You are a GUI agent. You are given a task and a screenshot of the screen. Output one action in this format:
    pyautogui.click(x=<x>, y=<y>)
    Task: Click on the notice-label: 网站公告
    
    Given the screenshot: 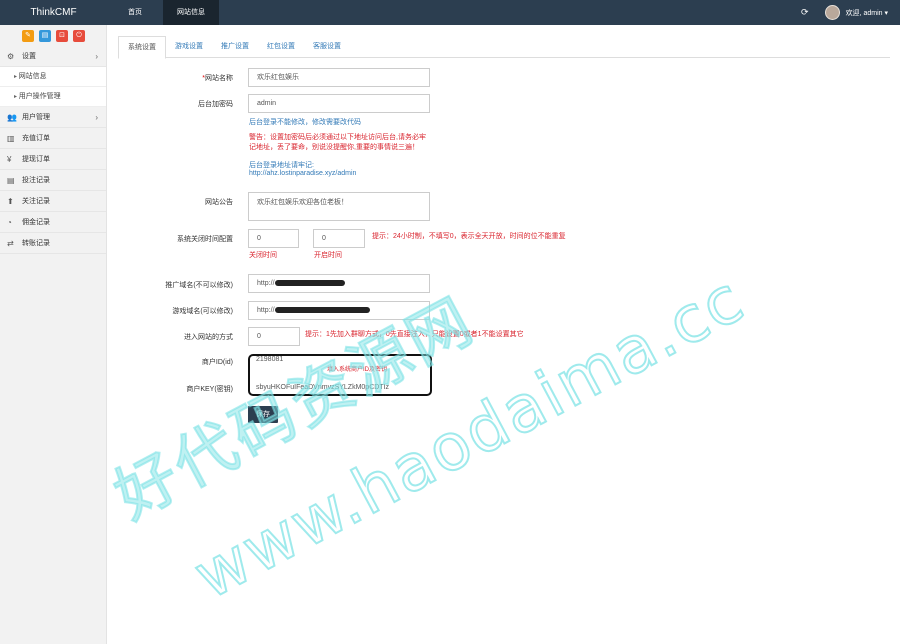 What is the action you would take?
    pyautogui.click(x=219, y=202)
    